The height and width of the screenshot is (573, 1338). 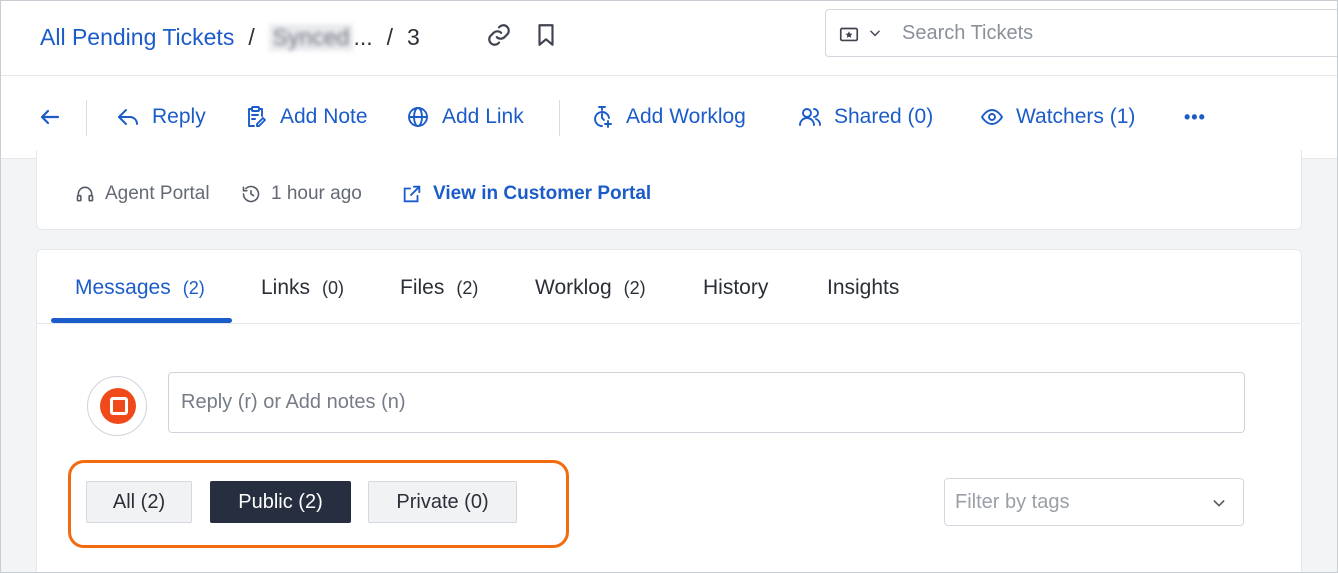 What do you see at coordinates (686, 116) in the screenshot?
I see `add-worklog-label: Add Worklog` at bounding box center [686, 116].